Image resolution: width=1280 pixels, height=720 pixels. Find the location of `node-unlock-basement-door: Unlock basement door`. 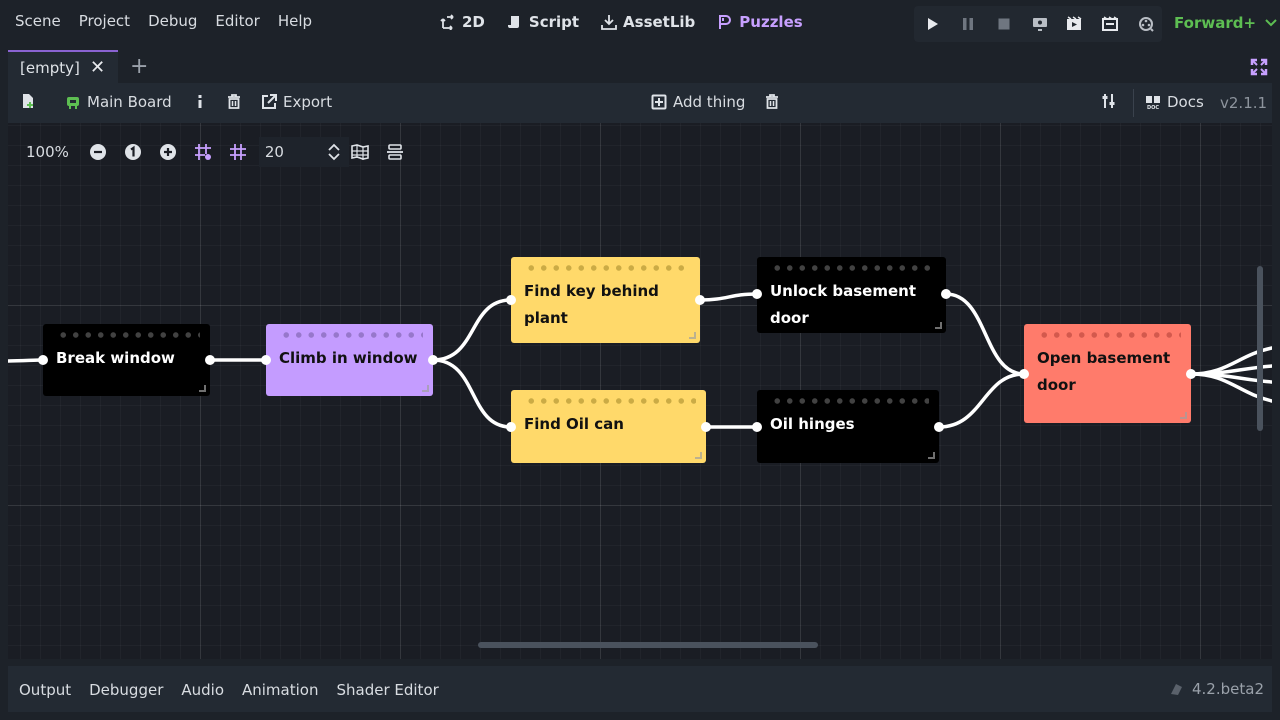

node-unlock-basement-door: Unlock basement door is located at coordinates (851, 295).